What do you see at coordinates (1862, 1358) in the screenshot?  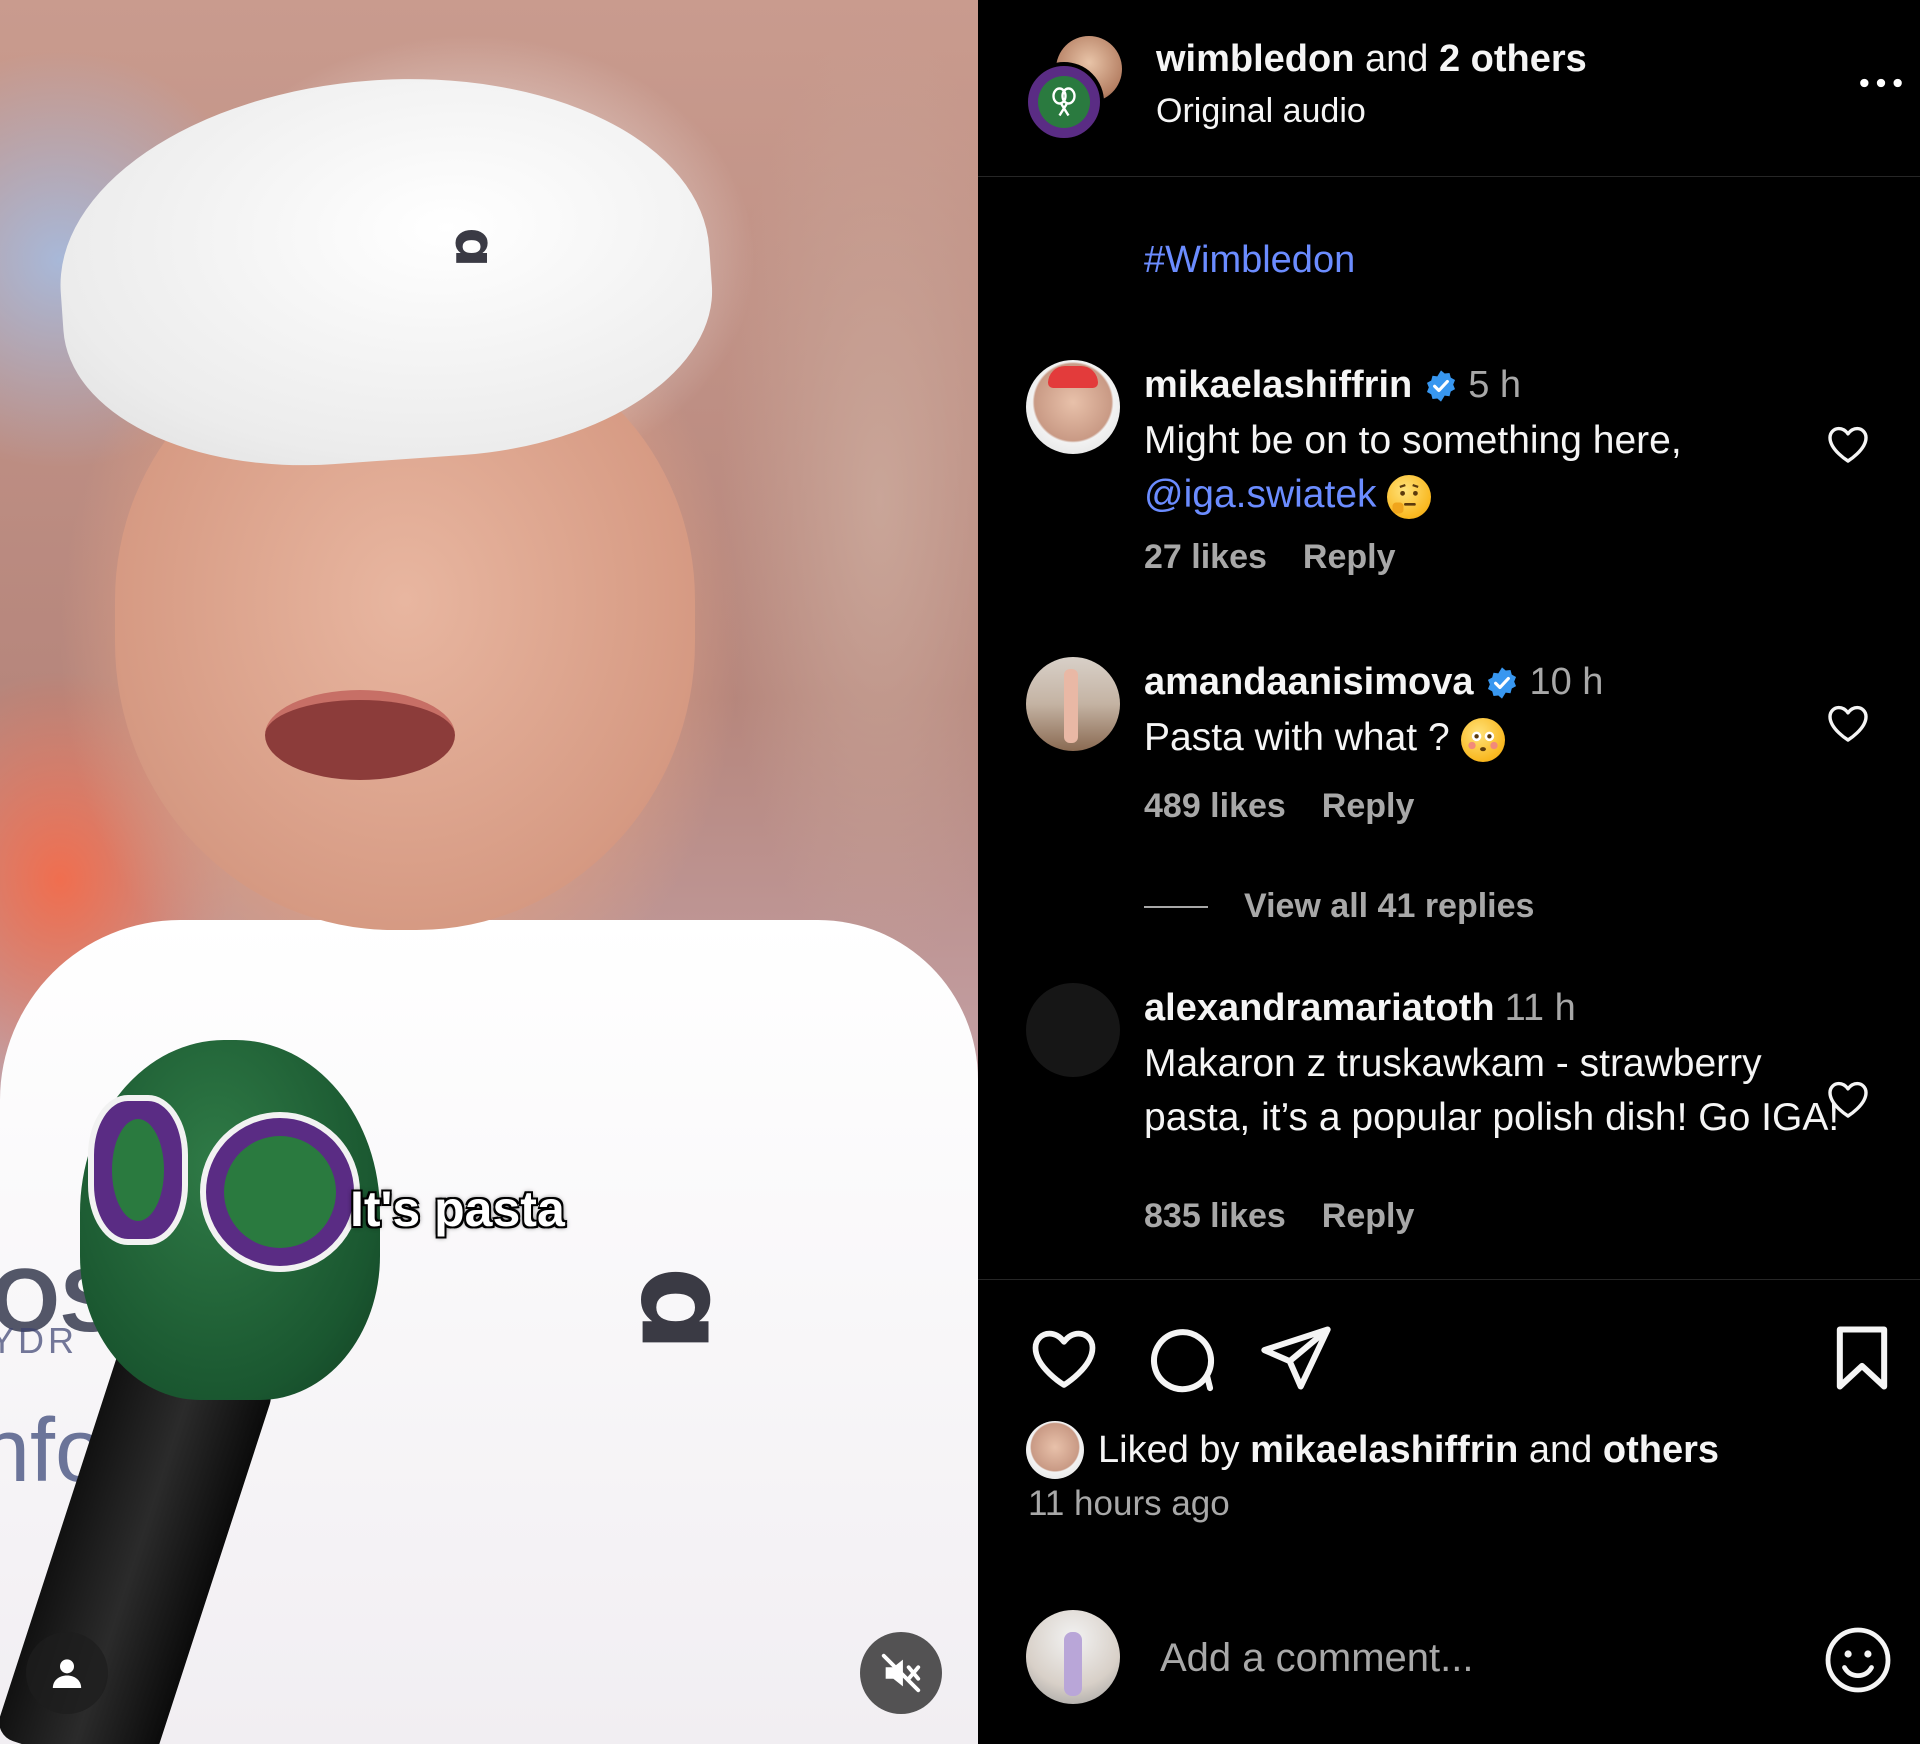 I see `bookmark-icon` at bounding box center [1862, 1358].